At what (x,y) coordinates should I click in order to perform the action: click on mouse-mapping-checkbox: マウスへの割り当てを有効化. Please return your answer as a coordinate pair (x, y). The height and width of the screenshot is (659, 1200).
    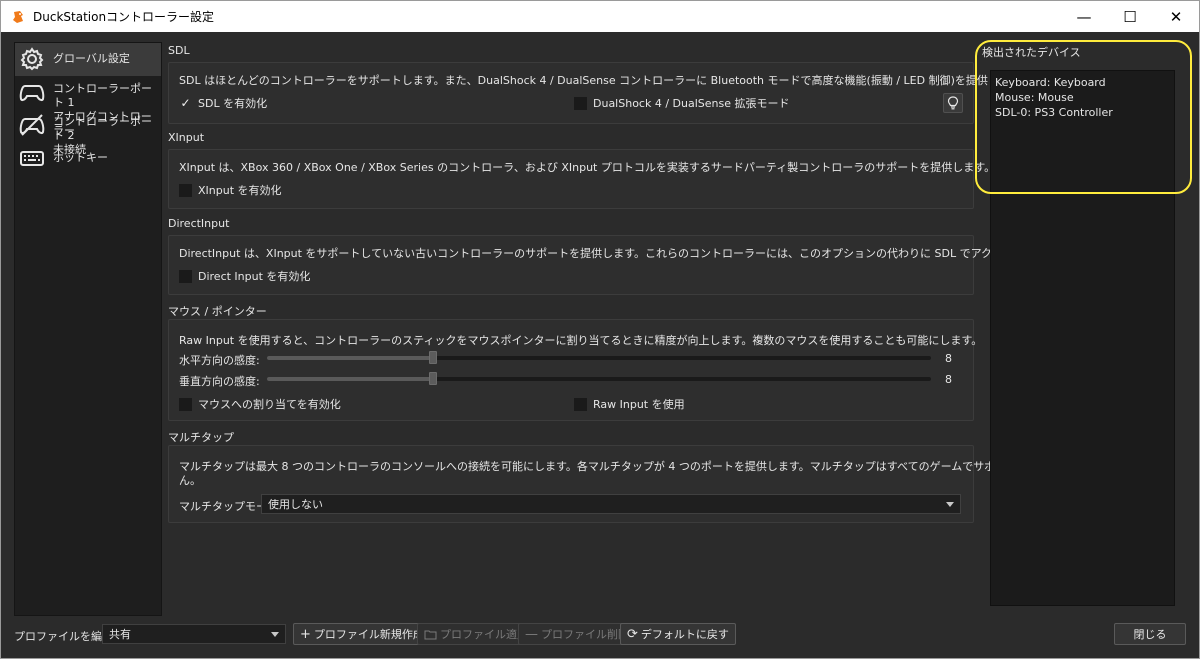
    Looking at the image, I should click on (260, 404).